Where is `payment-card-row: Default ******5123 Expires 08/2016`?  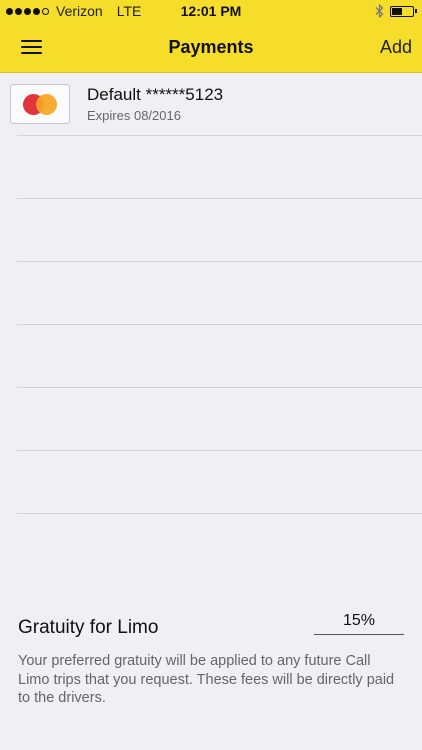
payment-card-row: Default ******5123 Expires 08/2016 is located at coordinates (211, 104).